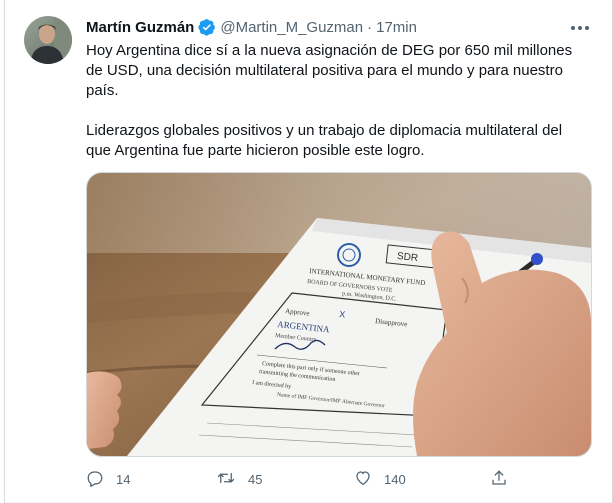 The image size is (613, 503). Describe the element at coordinates (48, 40) in the screenshot. I see `avatar` at that location.